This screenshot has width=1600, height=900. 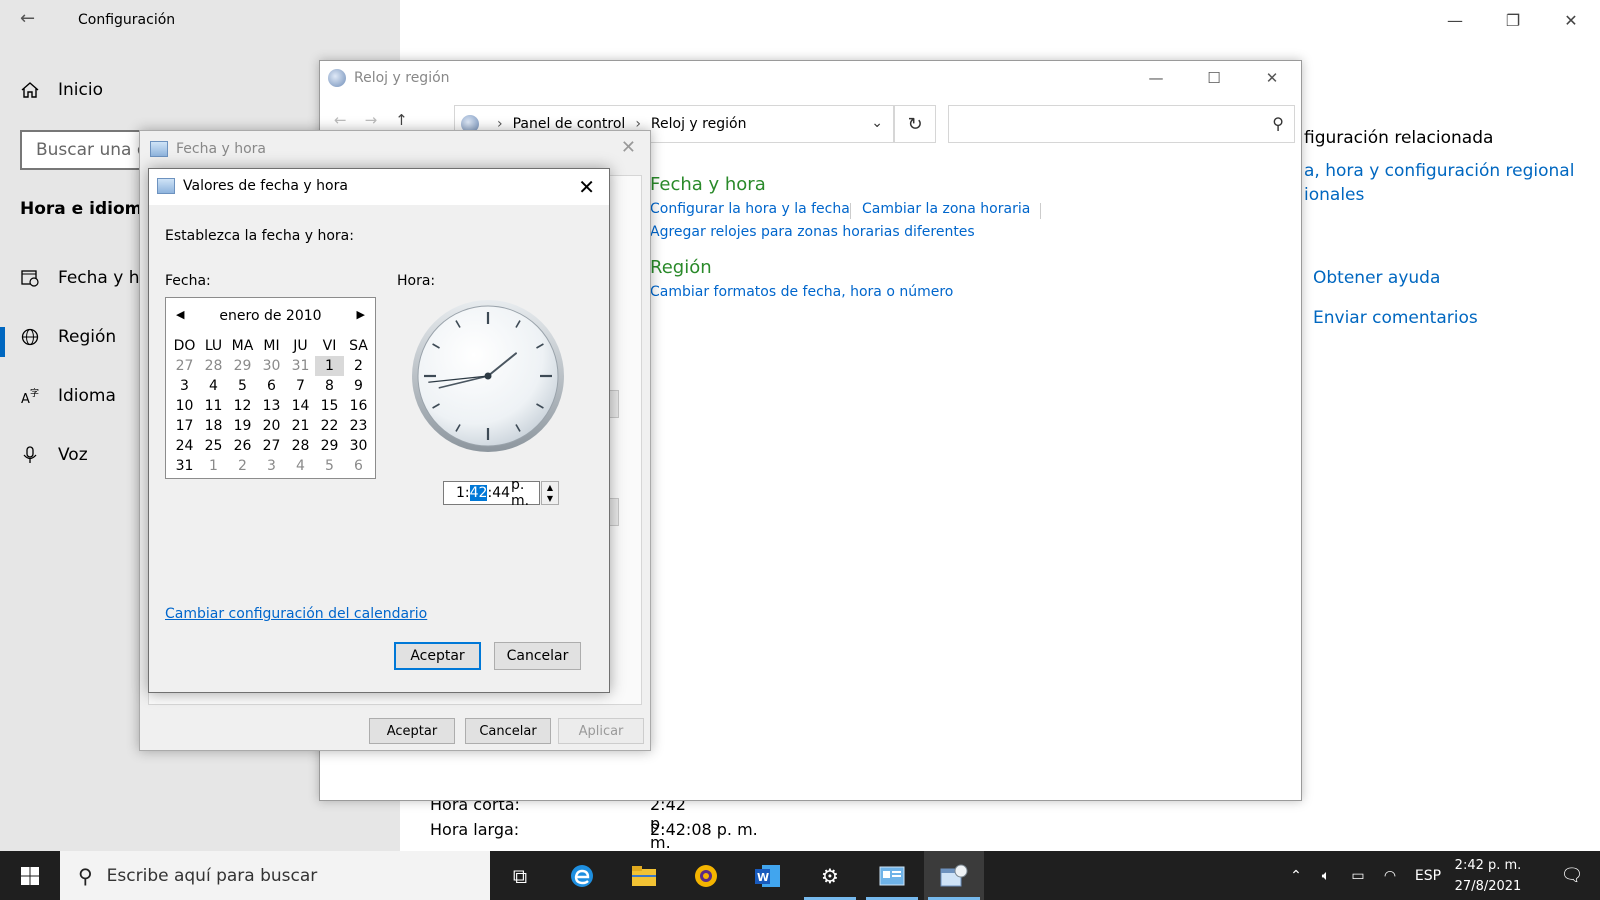 What do you see at coordinates (1428, 876) in the screenshot?
I see `language-indicator: ESP` at bounding box center [1428, 876].